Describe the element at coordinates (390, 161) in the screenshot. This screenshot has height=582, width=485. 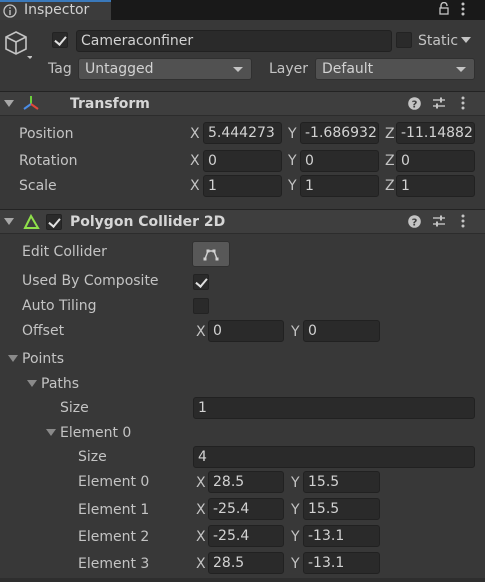
I see `rotation-z-axis-label: Z` at that location.